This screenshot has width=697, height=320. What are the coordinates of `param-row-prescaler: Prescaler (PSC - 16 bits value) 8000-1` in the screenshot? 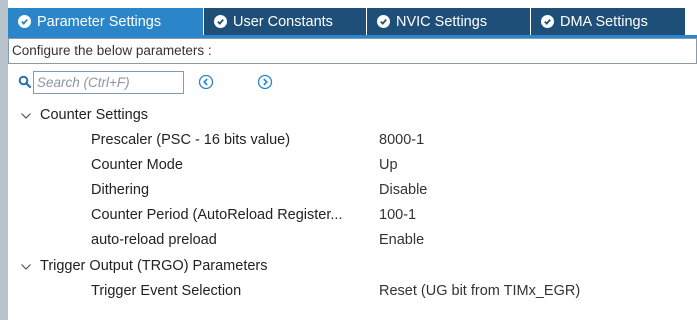 It's located at (352, 141).